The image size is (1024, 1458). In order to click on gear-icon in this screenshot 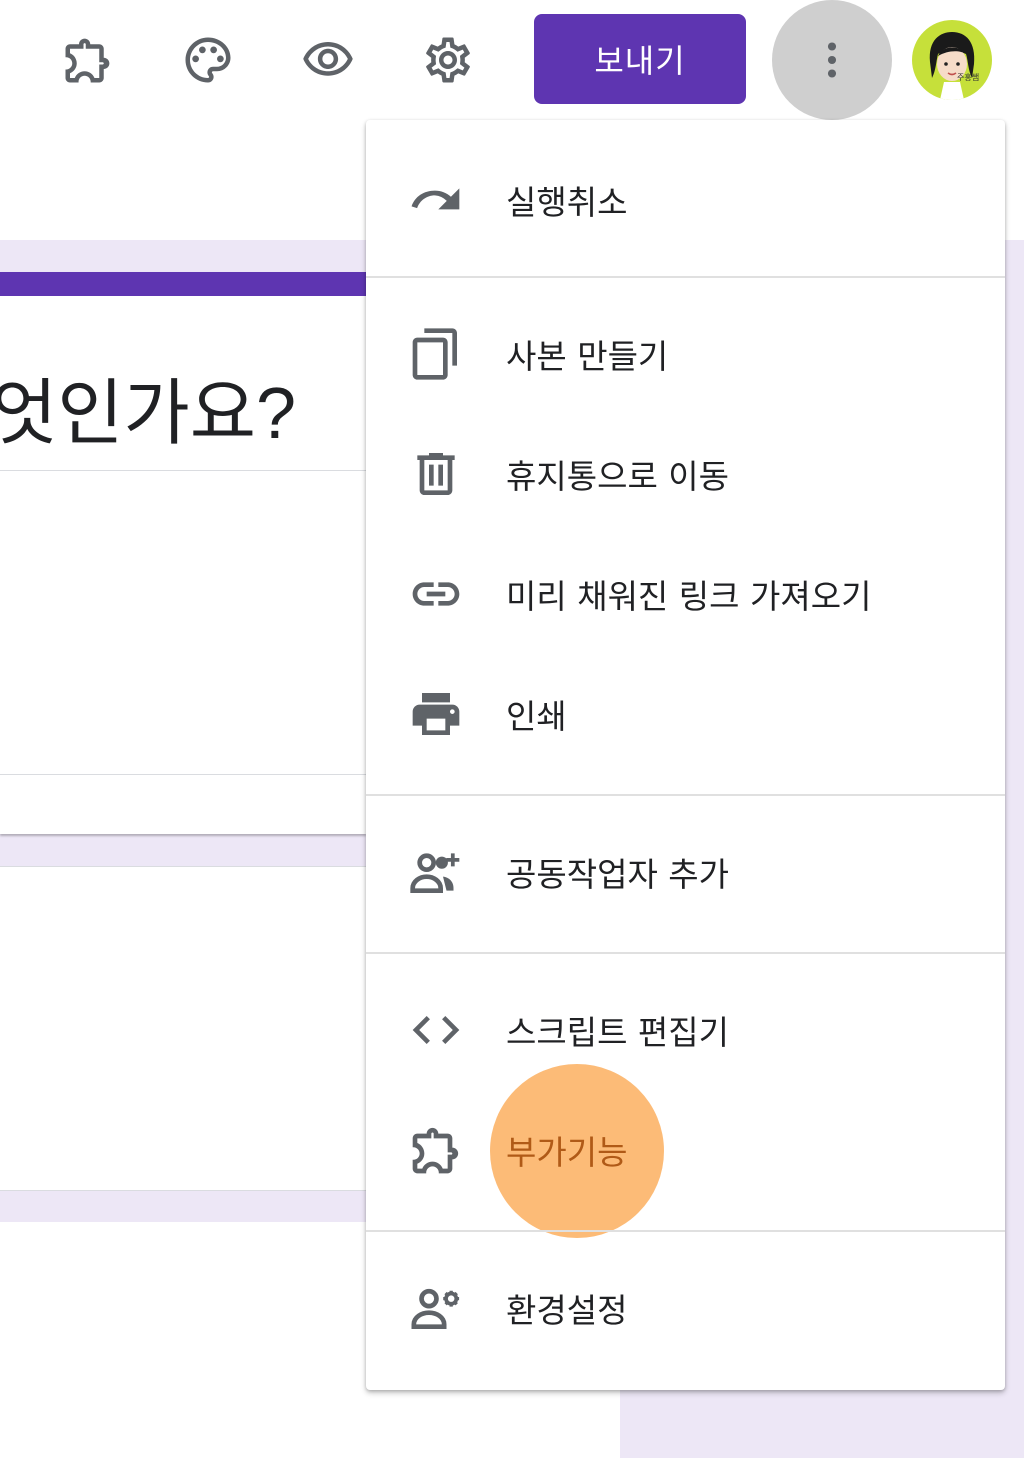, I will do `click(448, 60)`.